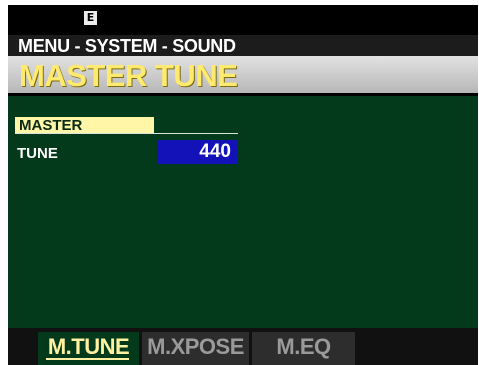  Describe the element at coordinates (243, 74) in the screenshot. I see `page-title: MASTER TUNE` at that location.